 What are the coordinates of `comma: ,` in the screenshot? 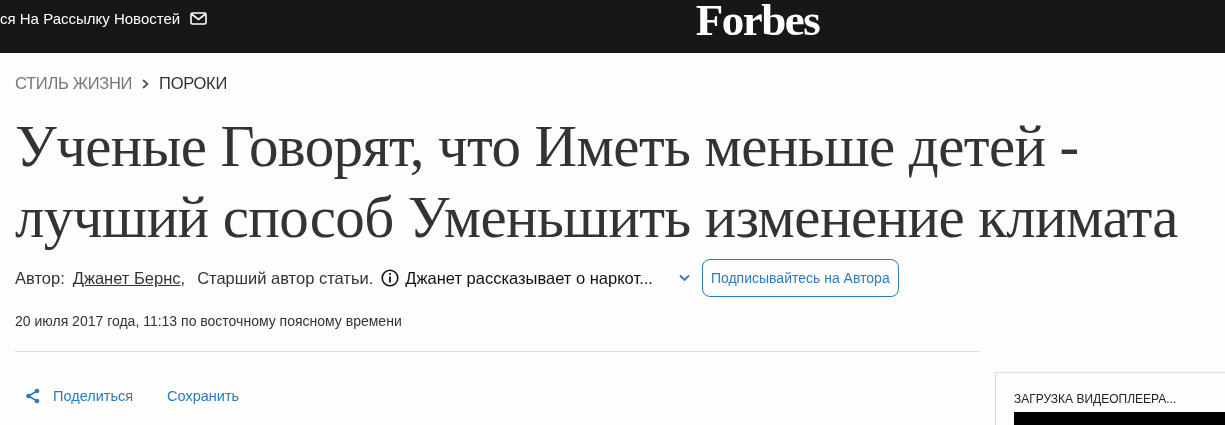 It's located at (183, 278).